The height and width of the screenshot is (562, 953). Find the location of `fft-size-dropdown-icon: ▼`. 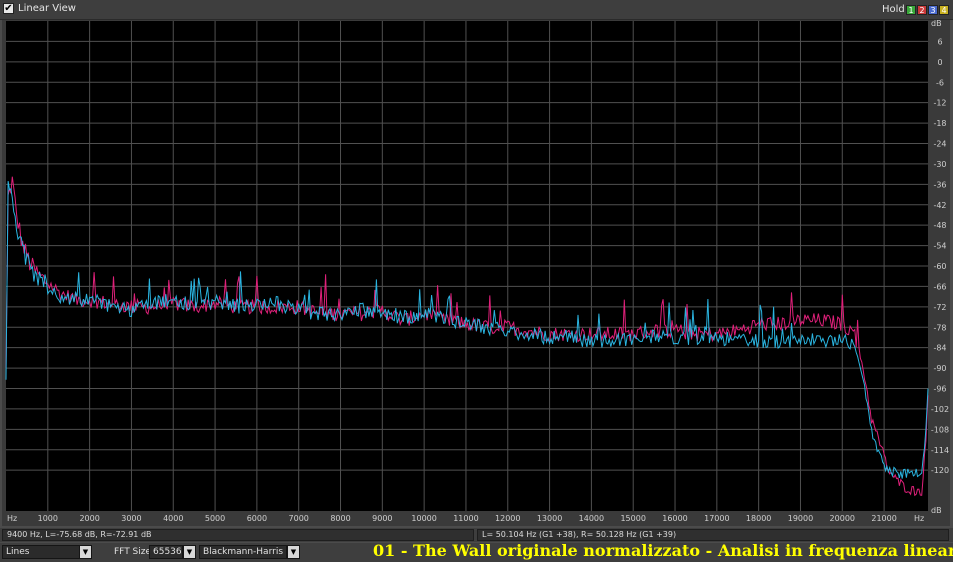

fft-size-dropdown-icon: ▼ is located at coordinates (189, 552).